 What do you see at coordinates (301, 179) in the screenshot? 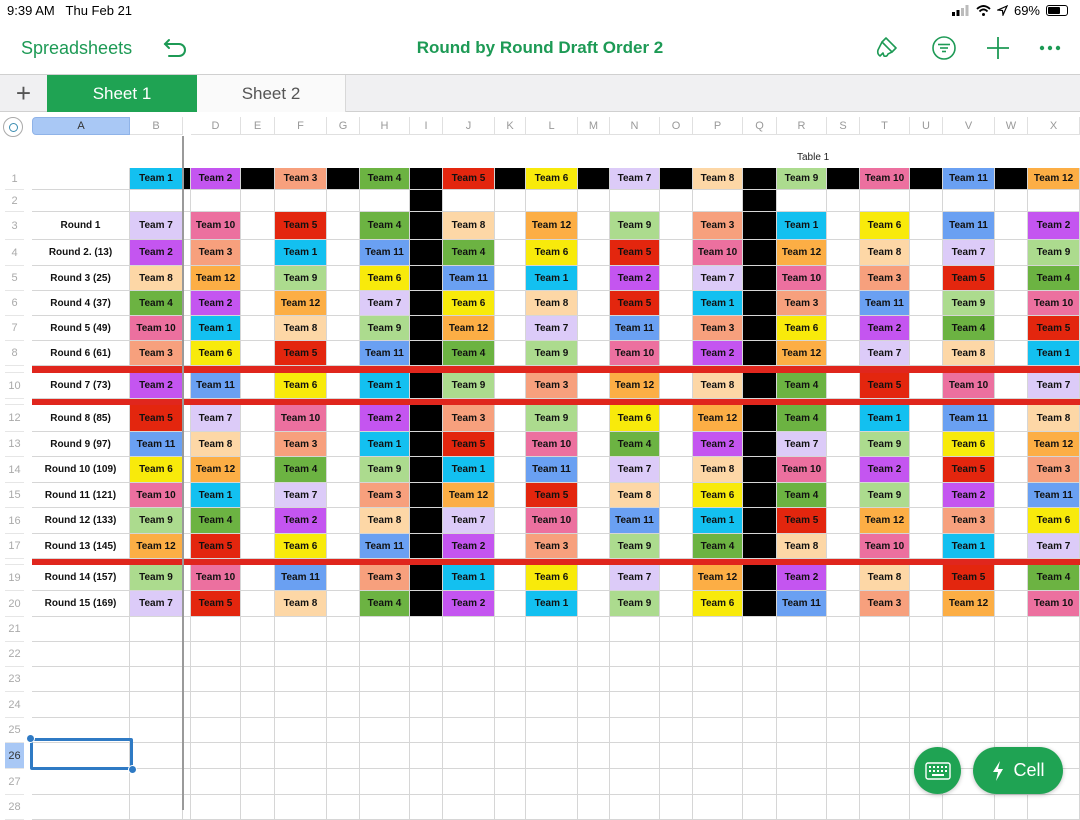
I see `header-team-cell: Team 3` at bounding box center [301, 179].